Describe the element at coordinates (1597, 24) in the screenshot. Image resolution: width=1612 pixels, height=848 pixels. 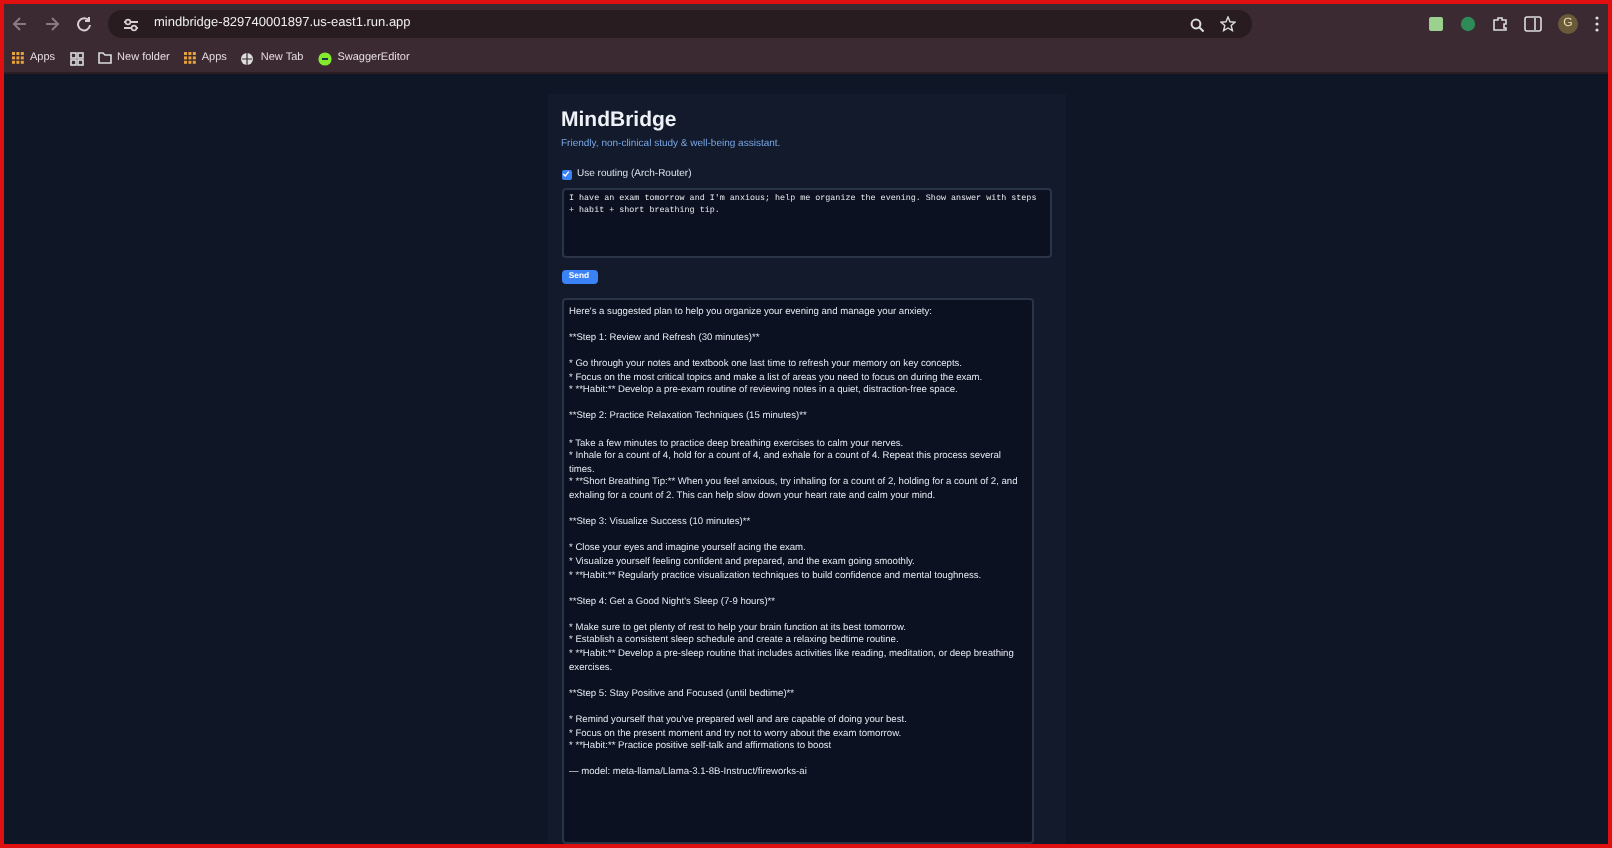
I see `menu-icon` at that location.